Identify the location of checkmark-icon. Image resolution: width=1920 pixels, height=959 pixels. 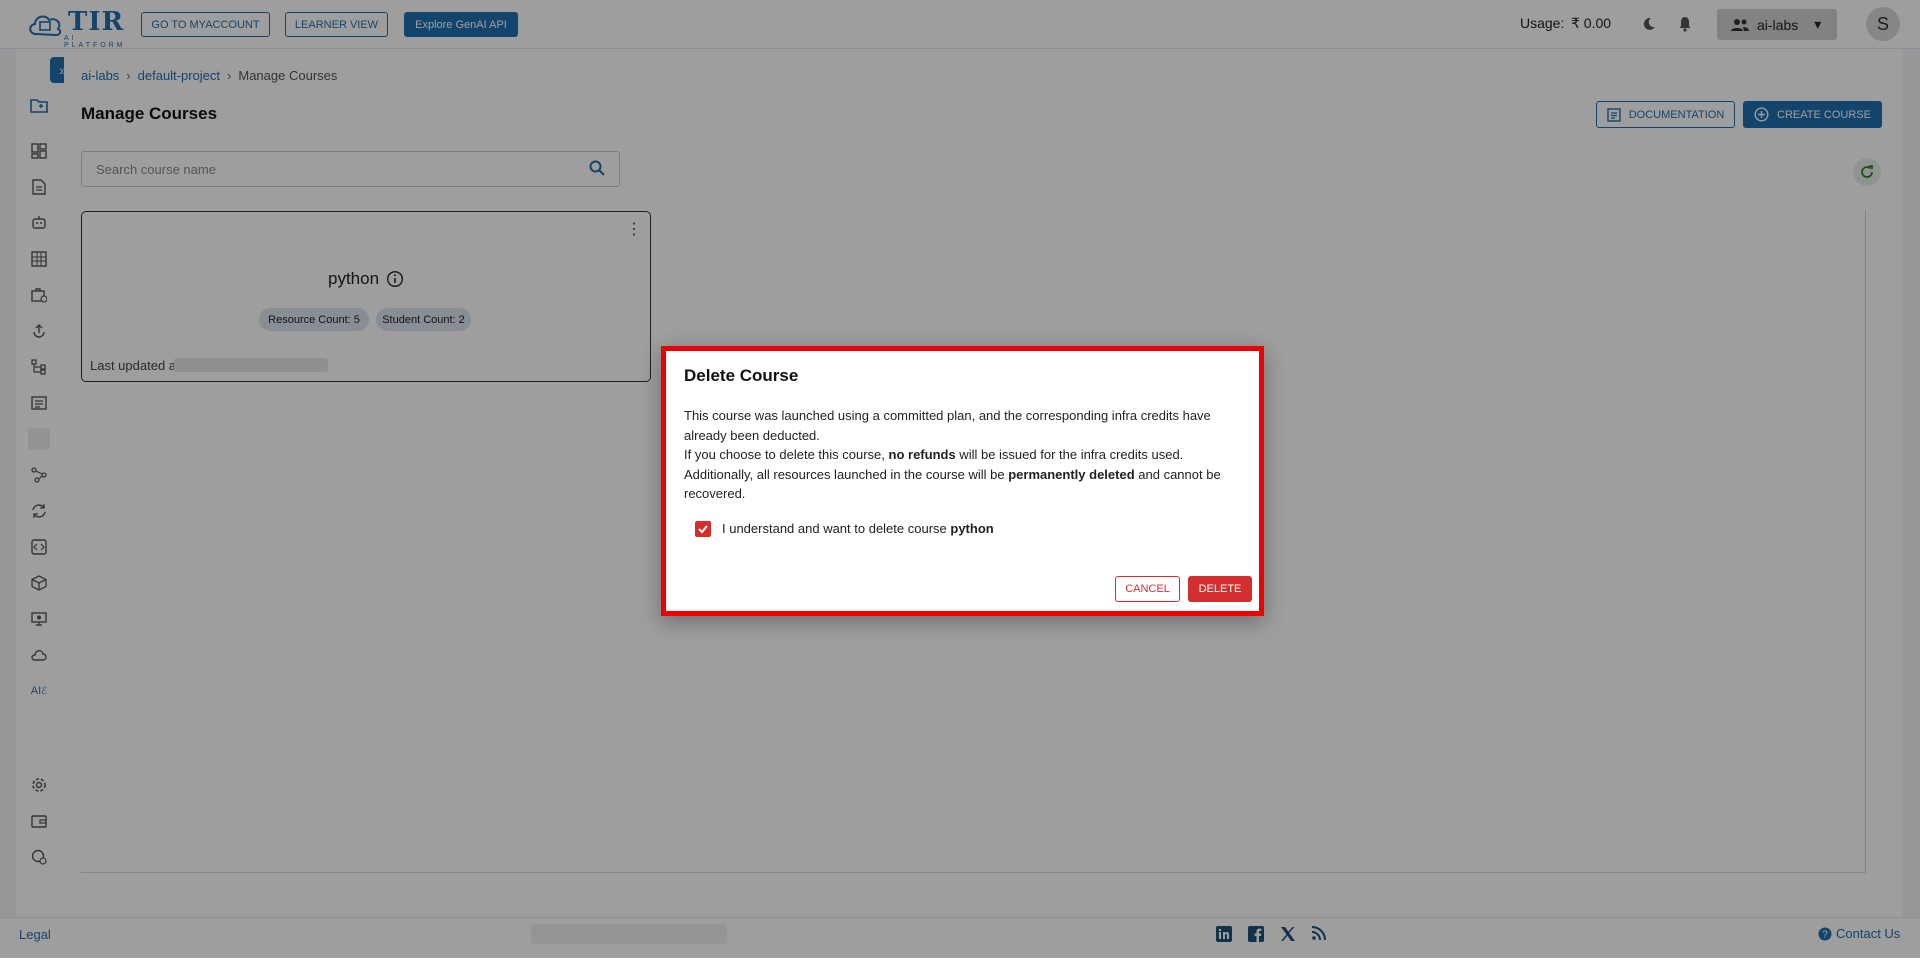
(703, 529).